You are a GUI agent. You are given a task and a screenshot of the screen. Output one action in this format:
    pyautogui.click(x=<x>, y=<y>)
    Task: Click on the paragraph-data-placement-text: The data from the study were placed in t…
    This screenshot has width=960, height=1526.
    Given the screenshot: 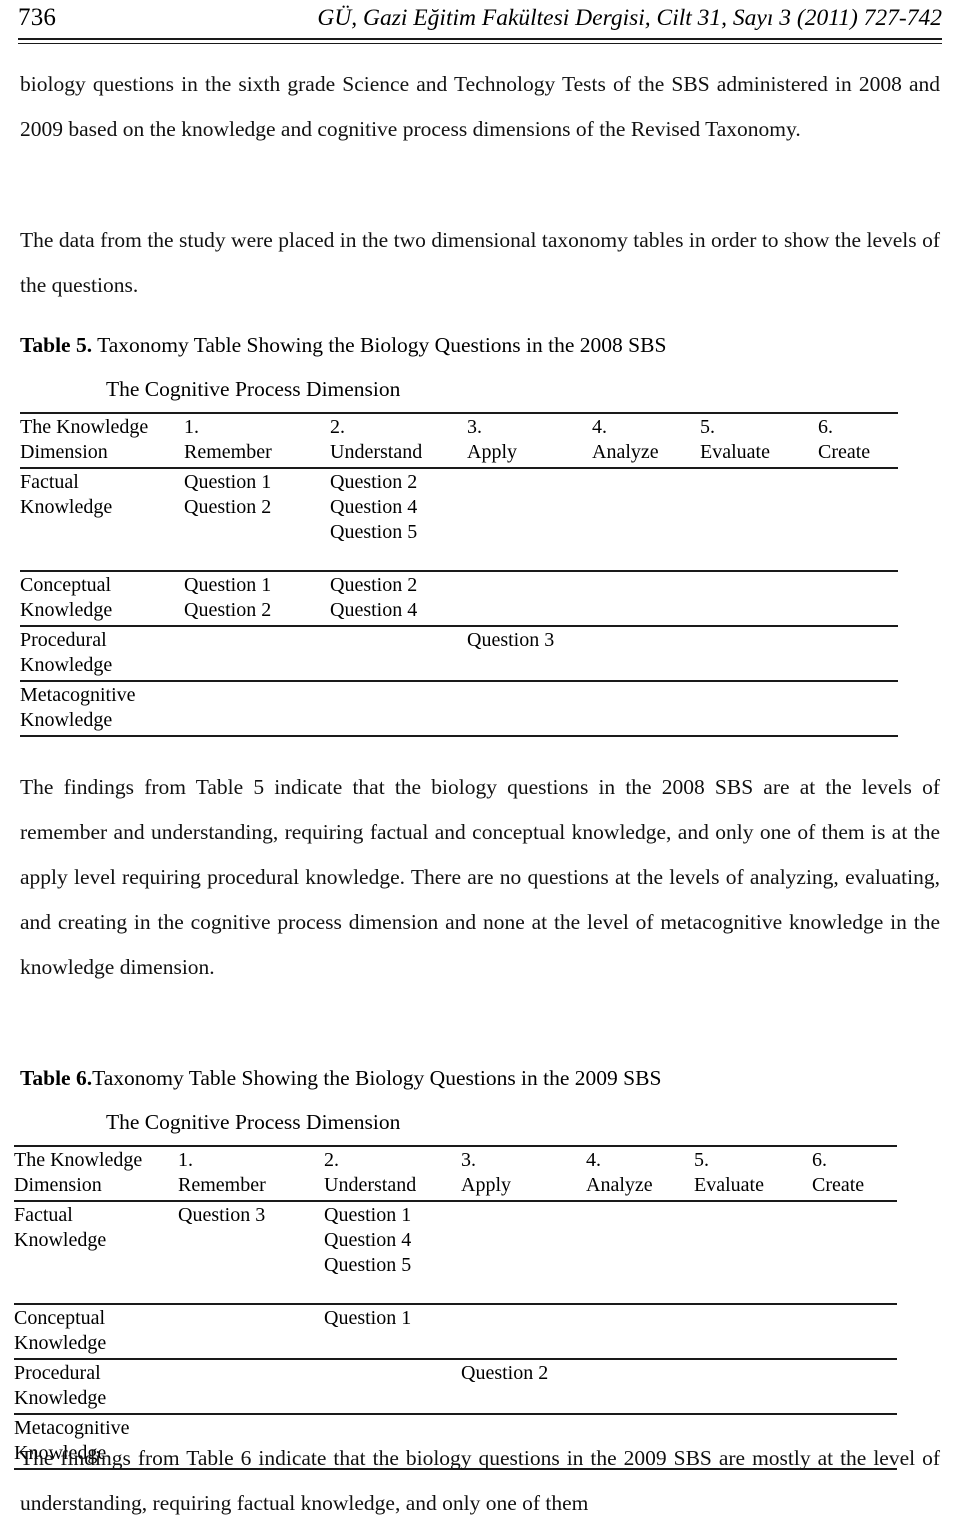 What is the action you would take?
    pyautogui.click(x=480, y=262)
    